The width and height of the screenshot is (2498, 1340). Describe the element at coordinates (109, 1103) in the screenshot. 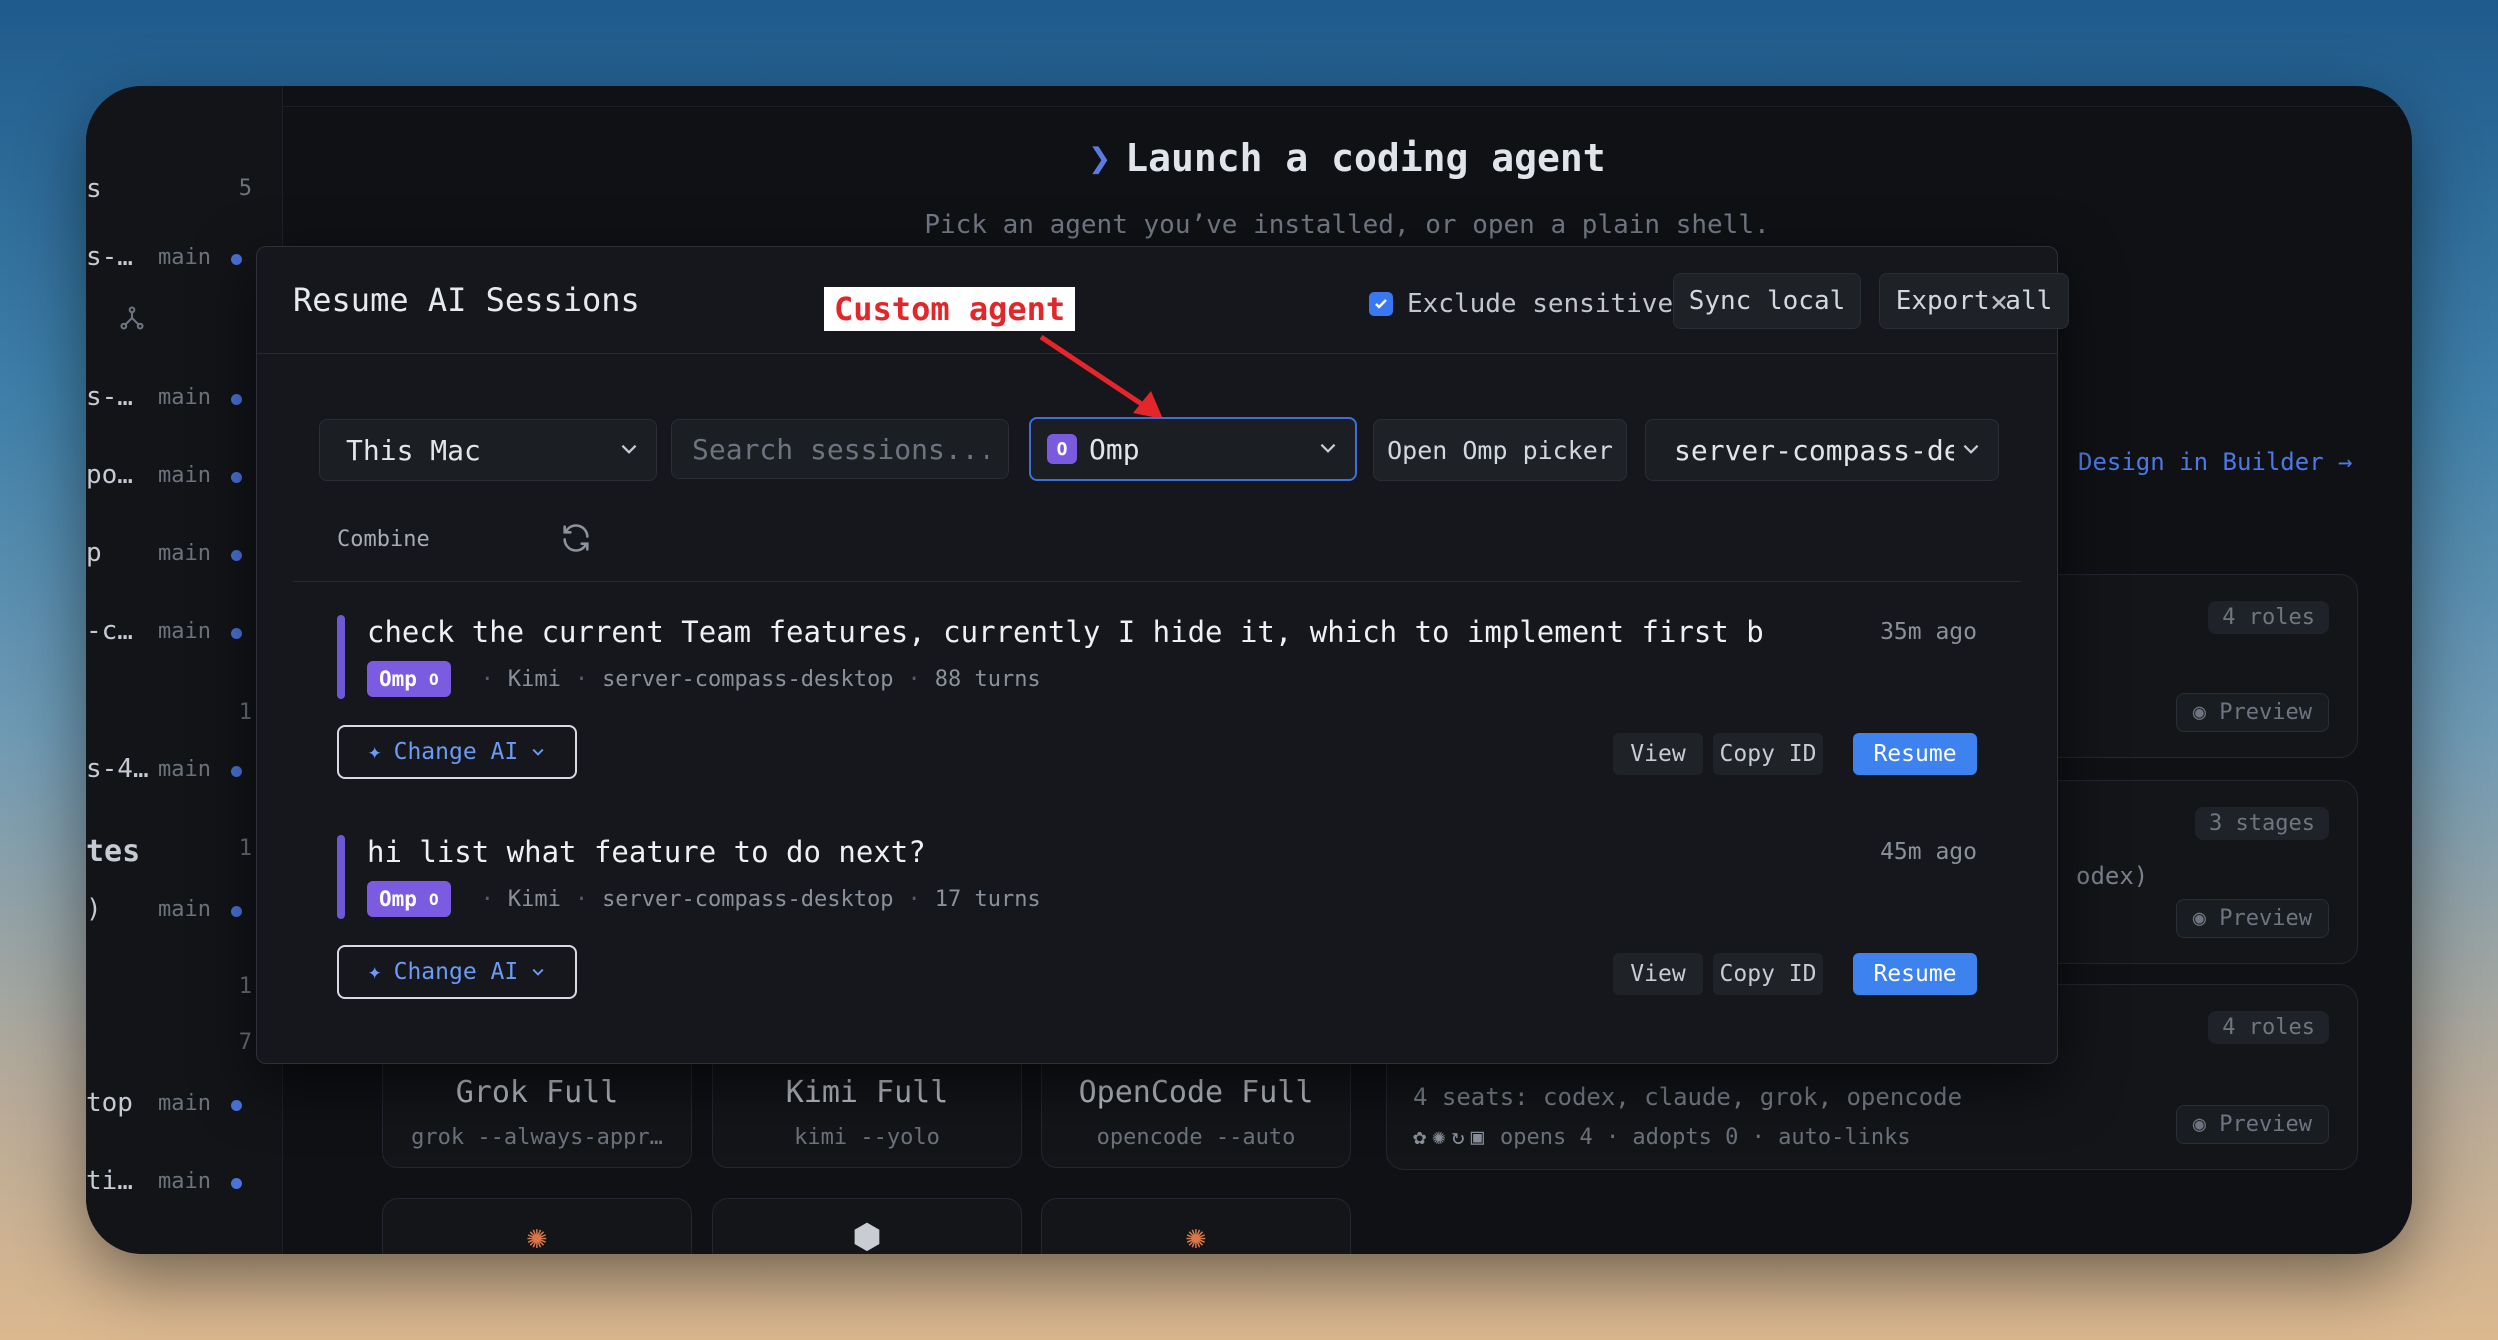

I see `sidebar-item-label: top` at that location.